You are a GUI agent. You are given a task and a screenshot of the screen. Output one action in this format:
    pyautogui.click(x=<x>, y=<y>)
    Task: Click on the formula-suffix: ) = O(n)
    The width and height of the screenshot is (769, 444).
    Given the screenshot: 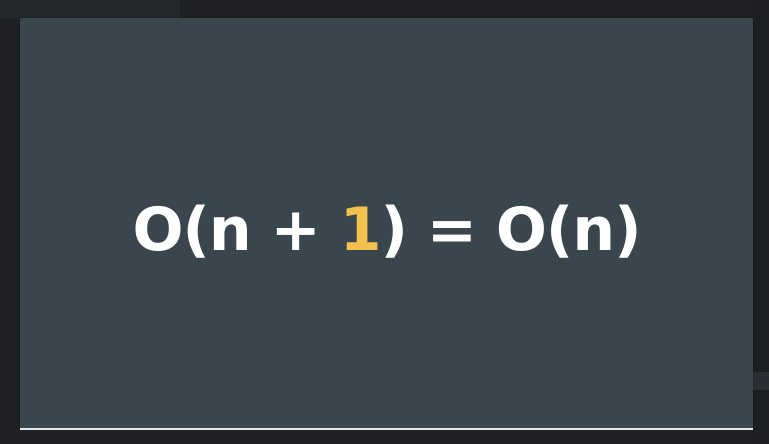 What is the action you would take?
    pyautogui.click(x=510, y=229)
    